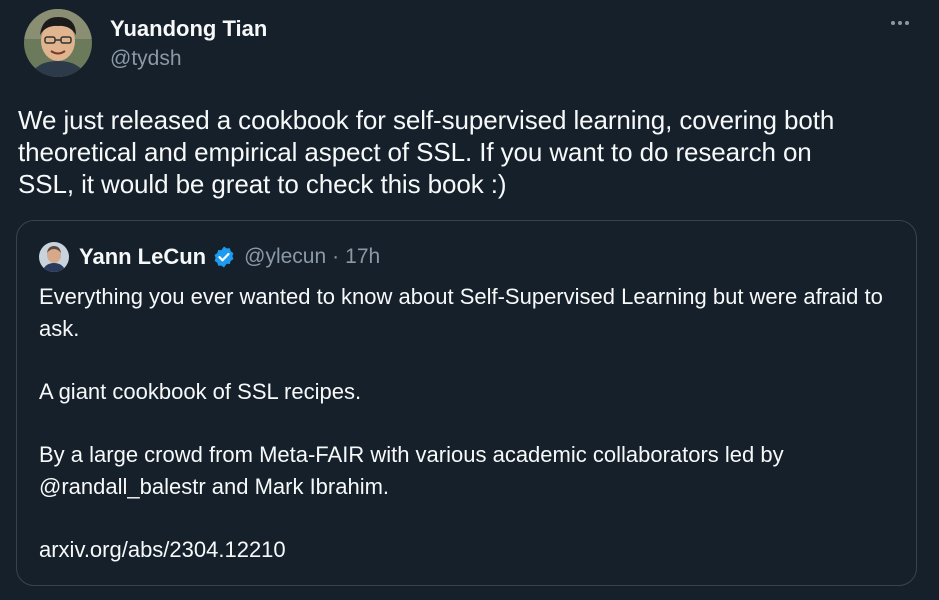  I want to click on quoted-link: arxiv.org/abs/2304.12210, so click(469, 550).